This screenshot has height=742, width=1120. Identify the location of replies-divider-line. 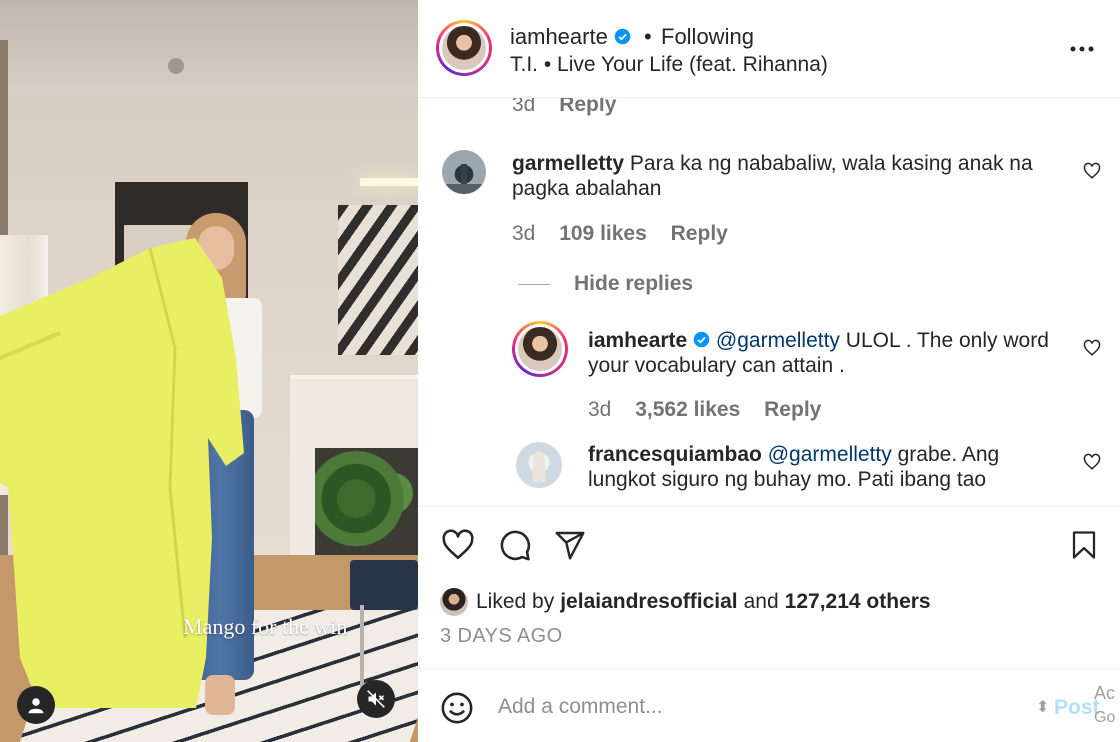
(534, 284).